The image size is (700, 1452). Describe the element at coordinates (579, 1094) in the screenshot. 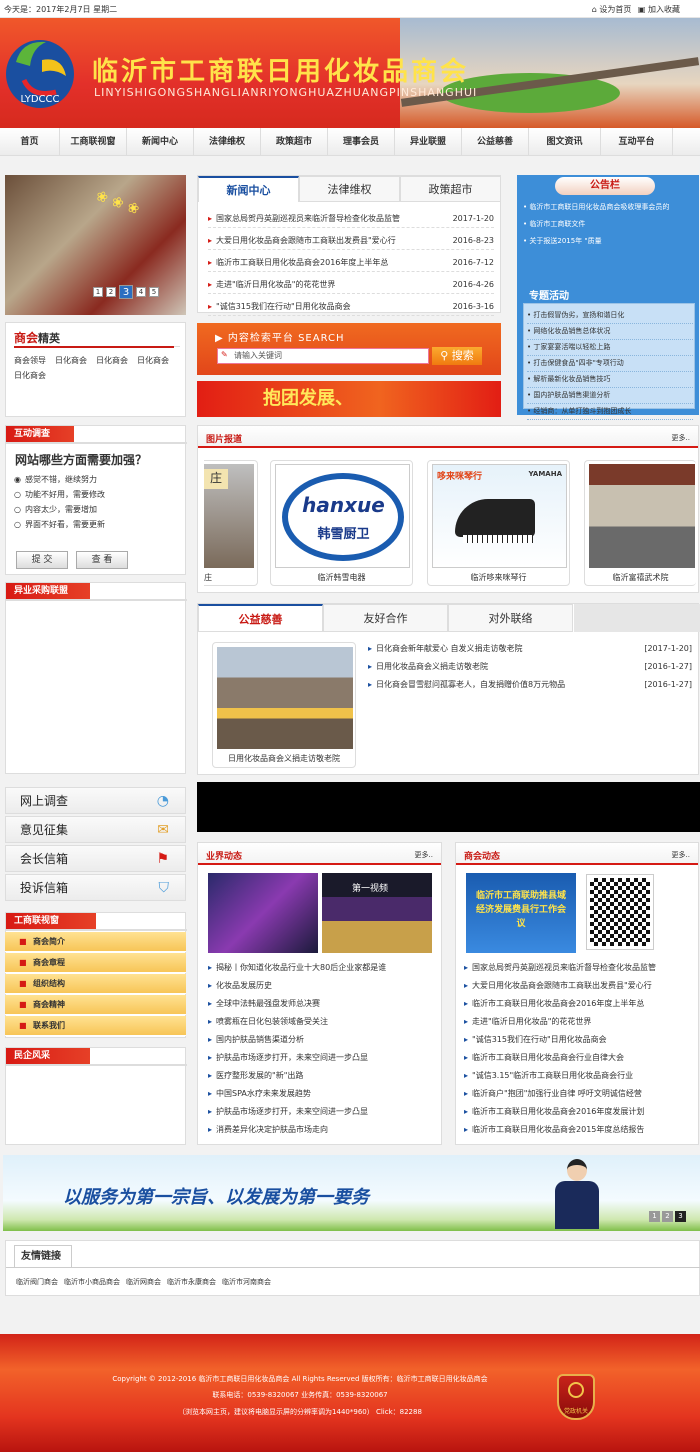

I see `commerce-item: ▸ 临沂商户"抱团"加强行业自律 呼吁文明诚信经营` at that location.